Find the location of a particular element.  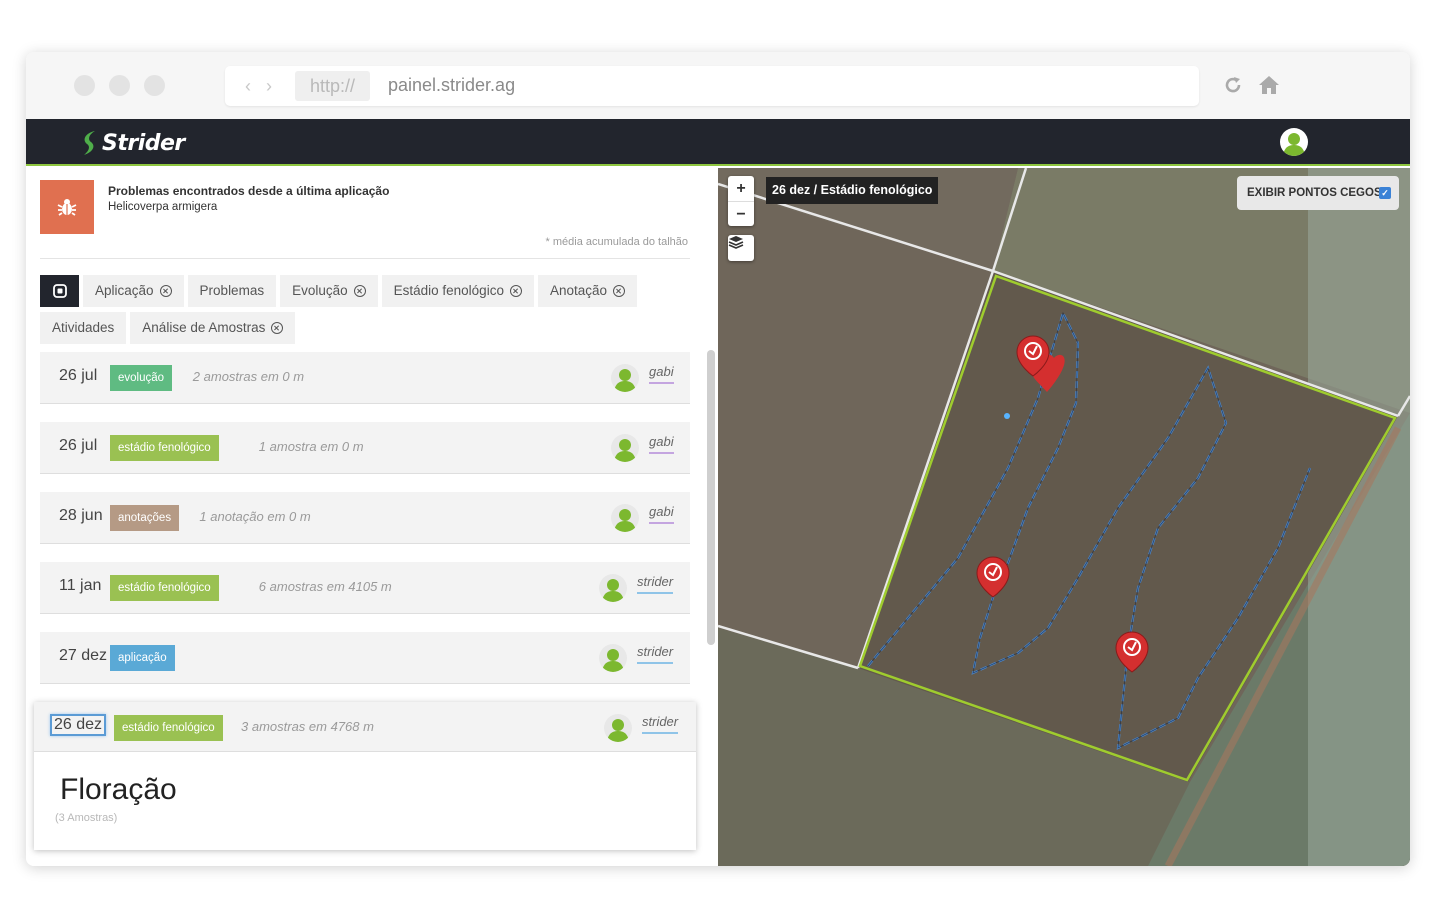

history-entry: 28 jun anotações 1 anotação em 0 m gabi is located at coordinates (365, 518).